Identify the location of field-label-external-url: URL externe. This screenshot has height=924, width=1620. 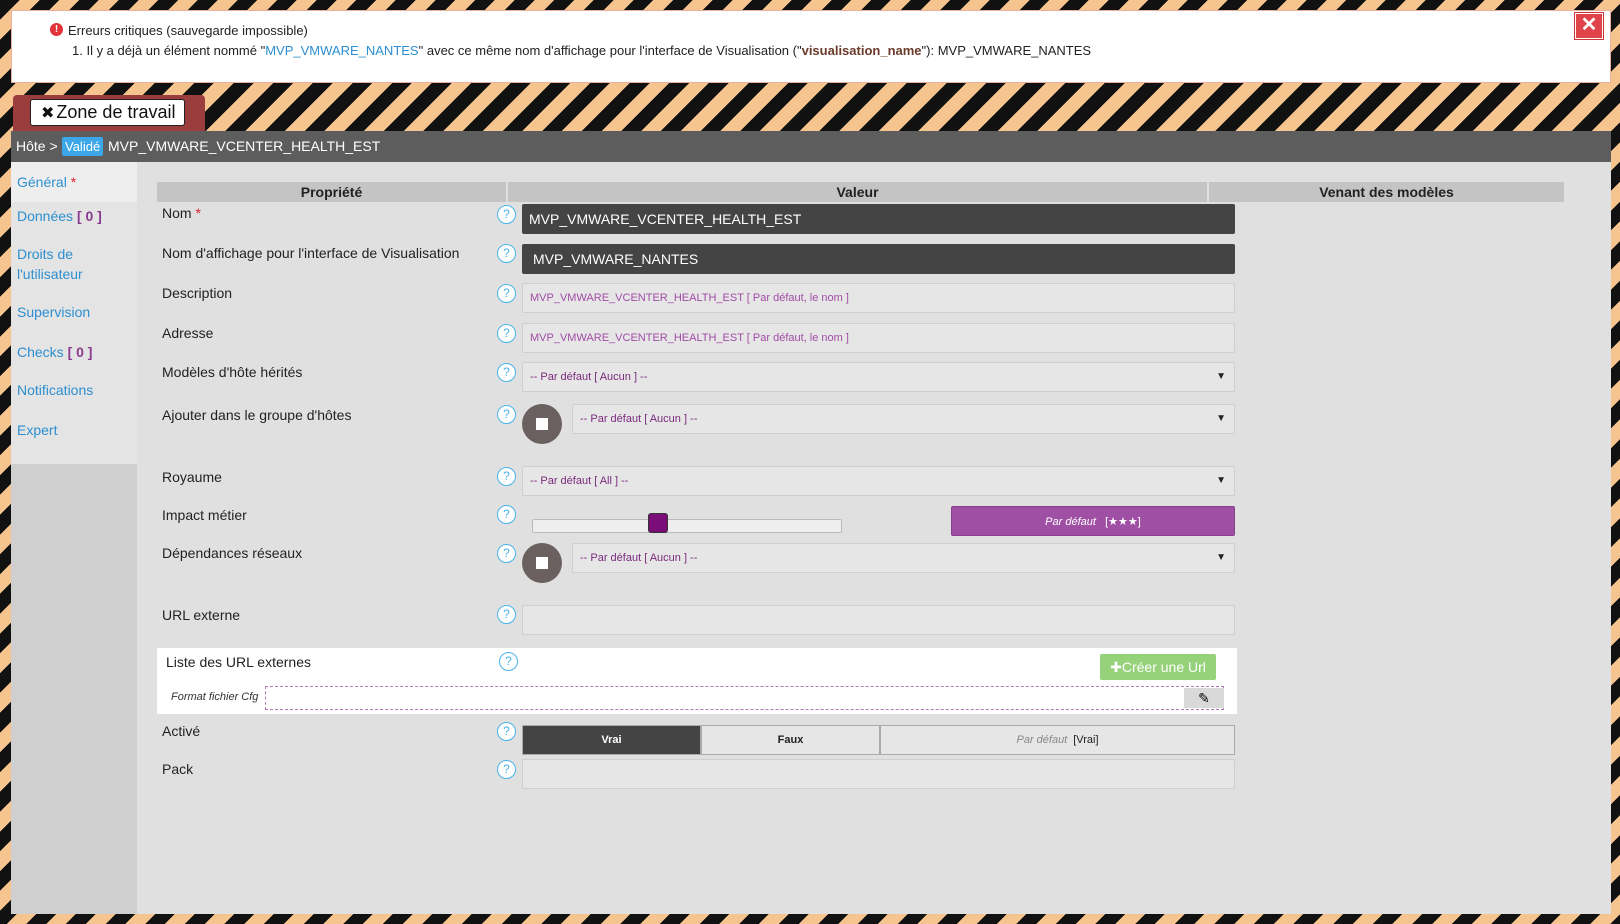
(201, 615).